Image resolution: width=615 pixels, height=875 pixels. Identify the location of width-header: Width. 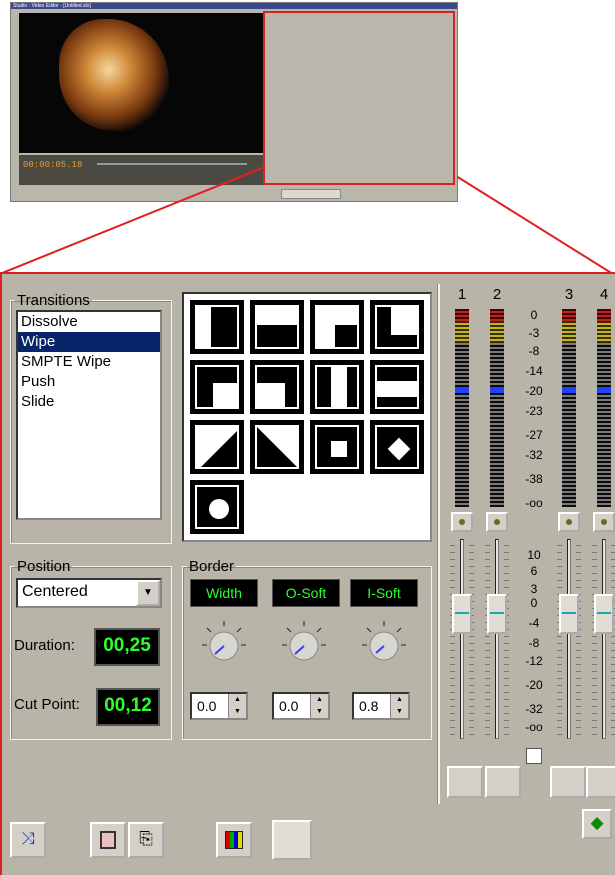
(224, 593).